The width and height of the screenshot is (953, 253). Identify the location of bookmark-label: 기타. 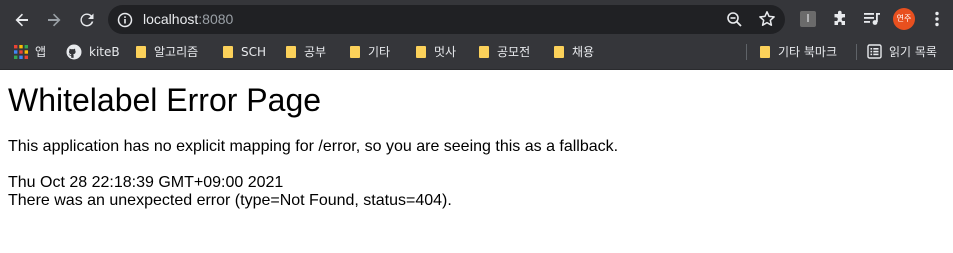
(379, 52).